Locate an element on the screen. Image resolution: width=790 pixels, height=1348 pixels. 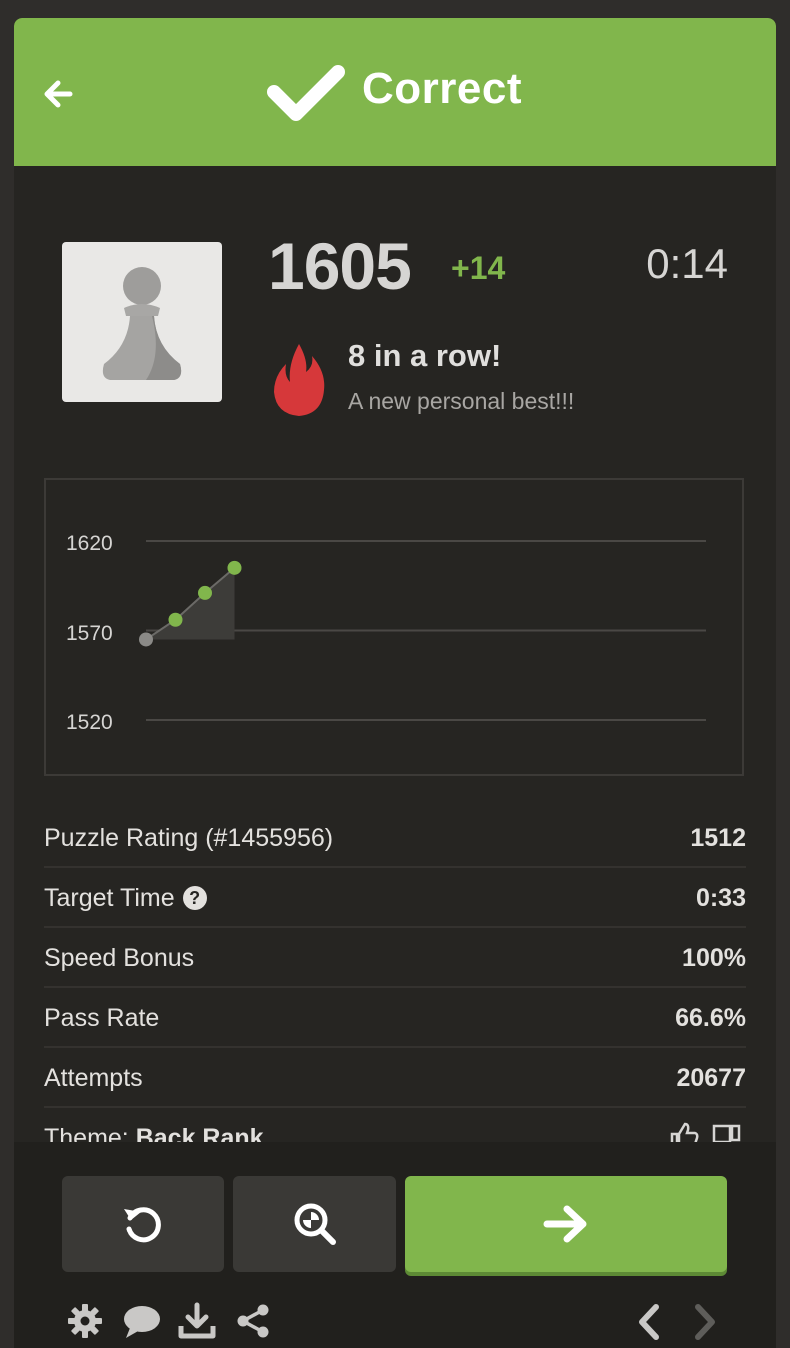
stat-label: Attempts is located at coordinates (93, 1078).